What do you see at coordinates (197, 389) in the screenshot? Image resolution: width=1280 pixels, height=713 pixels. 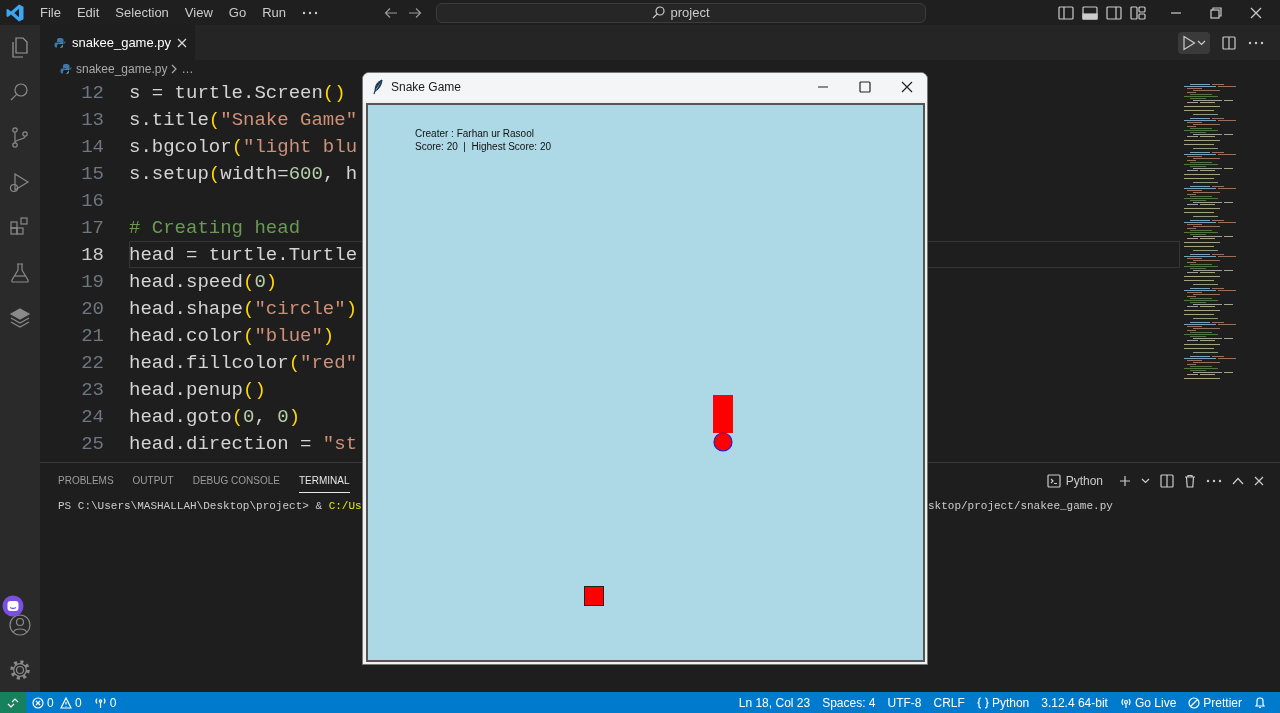 I see `code-line: head.penup()` at bounding box center [197, 389].